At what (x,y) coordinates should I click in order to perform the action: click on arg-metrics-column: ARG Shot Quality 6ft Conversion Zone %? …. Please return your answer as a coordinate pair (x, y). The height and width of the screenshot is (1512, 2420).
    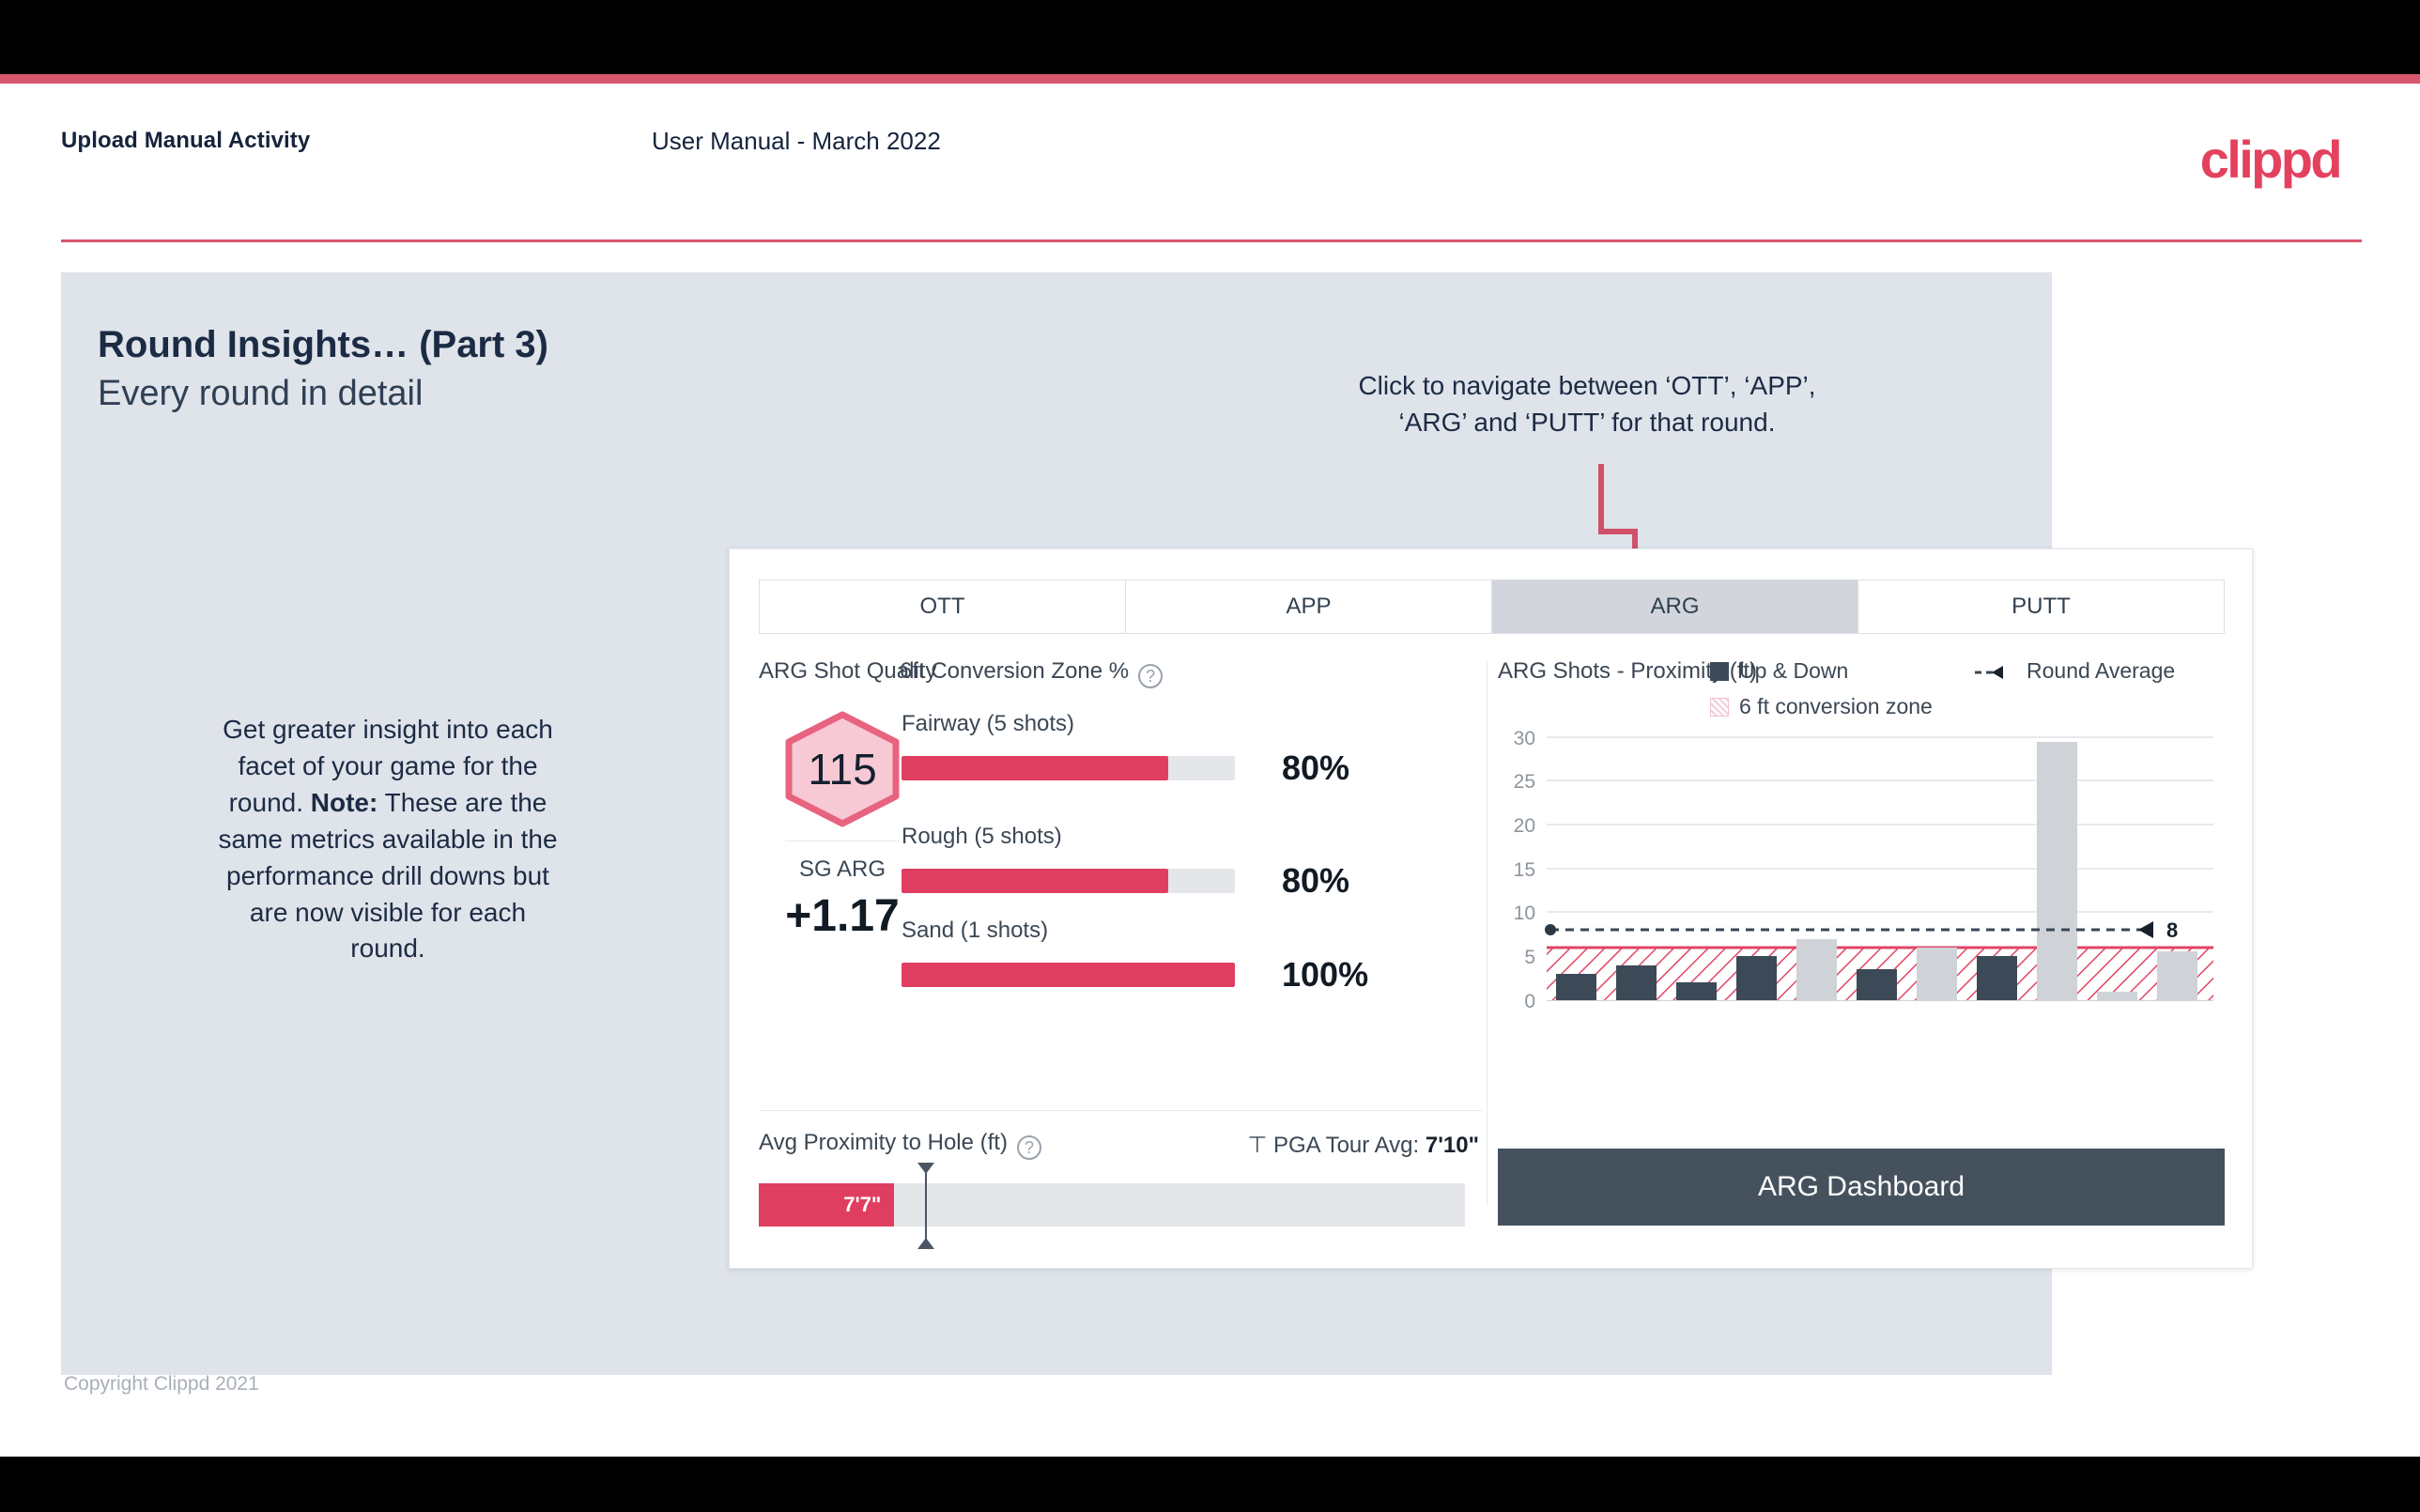
    Looking at the image, I should click on (1120, 951).